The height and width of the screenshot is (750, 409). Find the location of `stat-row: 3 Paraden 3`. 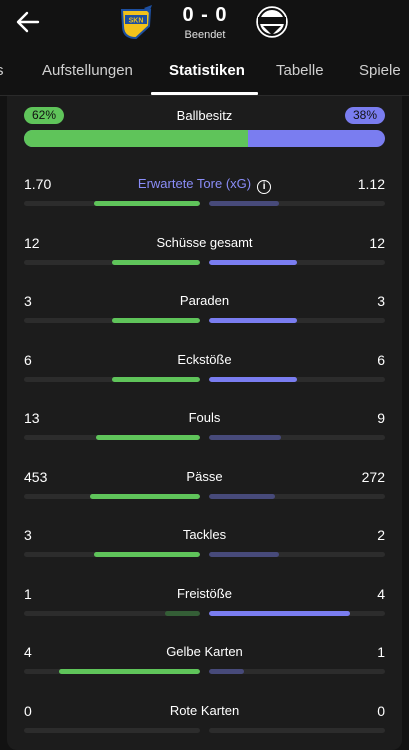

stat-row: 3 Paraden 3 is located at coordinates (204, 310).